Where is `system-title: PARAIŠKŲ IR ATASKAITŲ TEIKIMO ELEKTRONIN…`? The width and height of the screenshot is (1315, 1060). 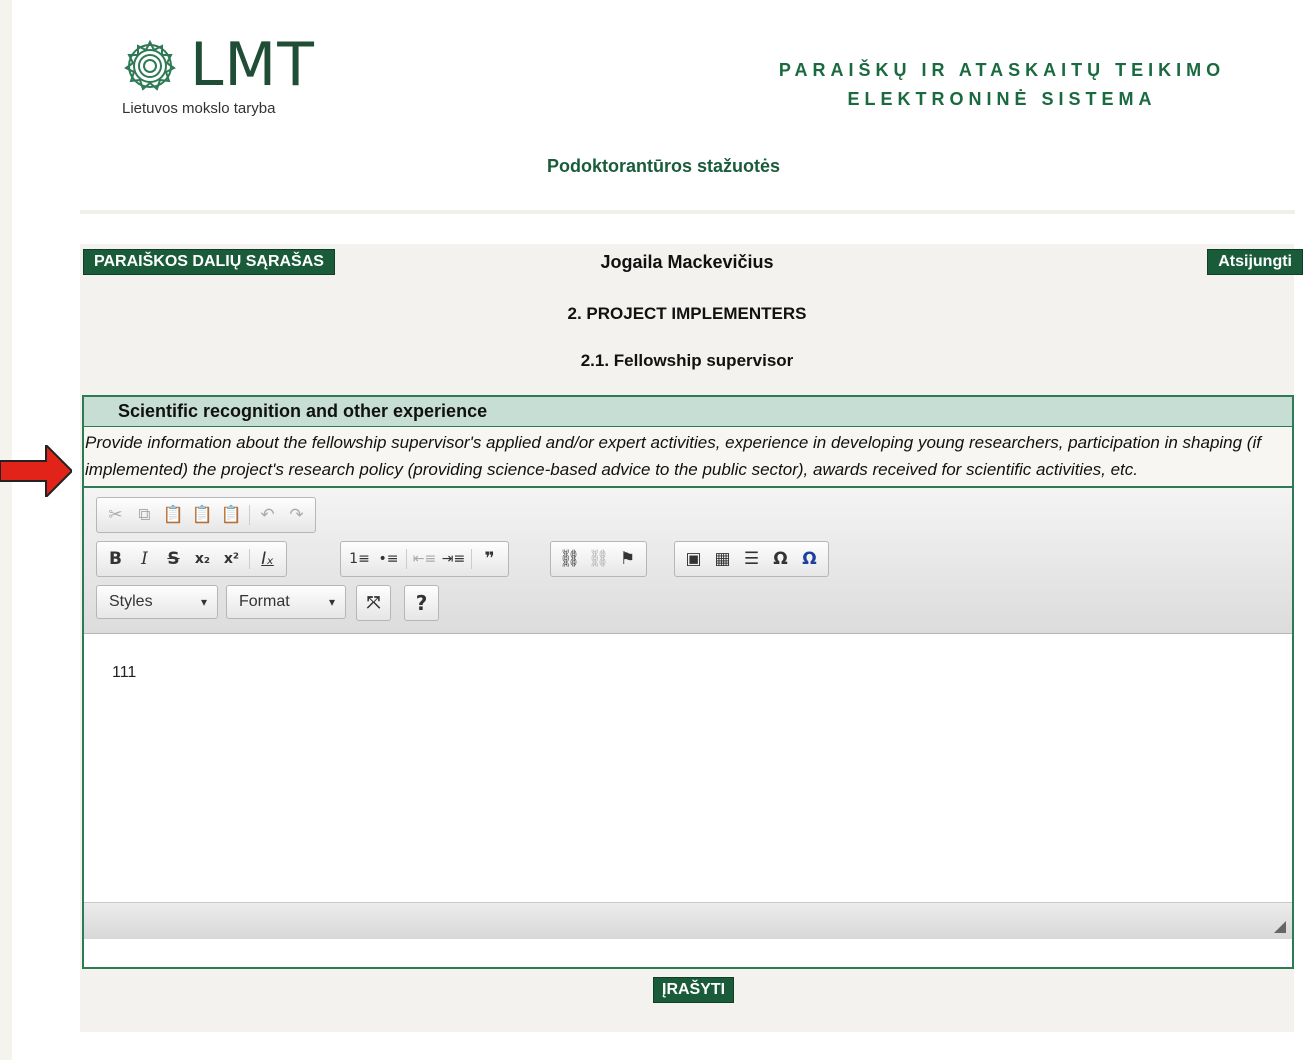
system-title: PARAIŠKŲ IR ATASKAITŲ TEIKIMO ELEKTRONIN… is located at coordinates (1002, 85).